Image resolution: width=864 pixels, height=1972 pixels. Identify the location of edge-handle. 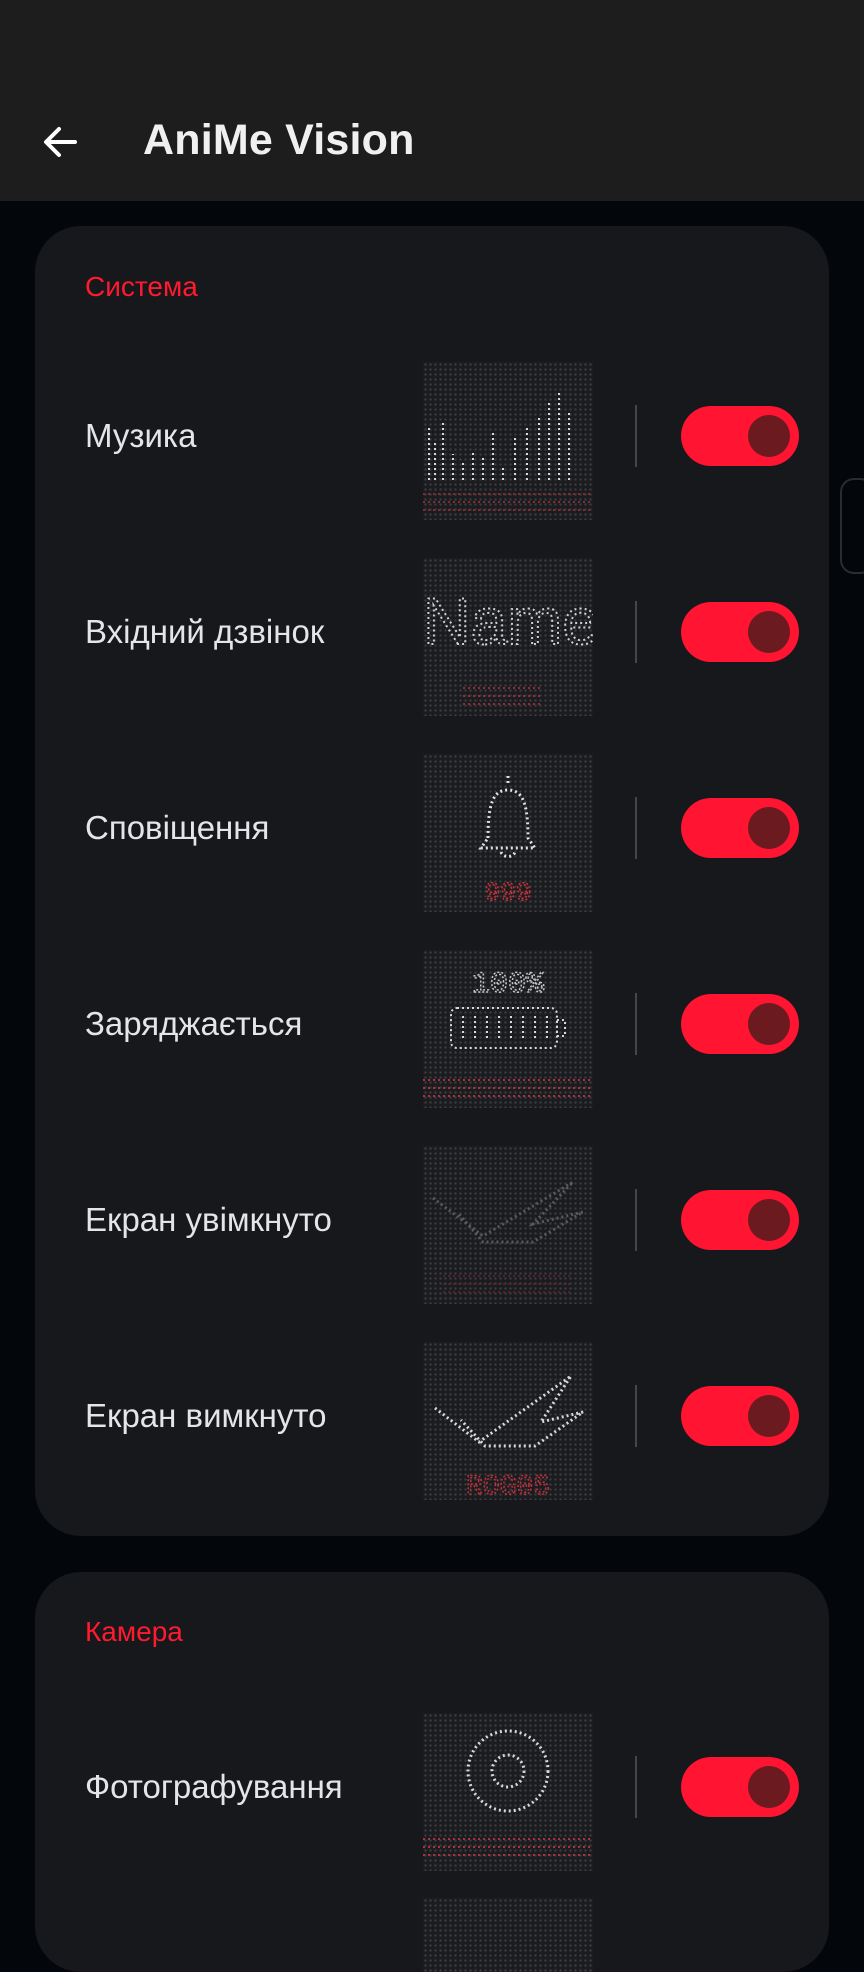
(852, 526).